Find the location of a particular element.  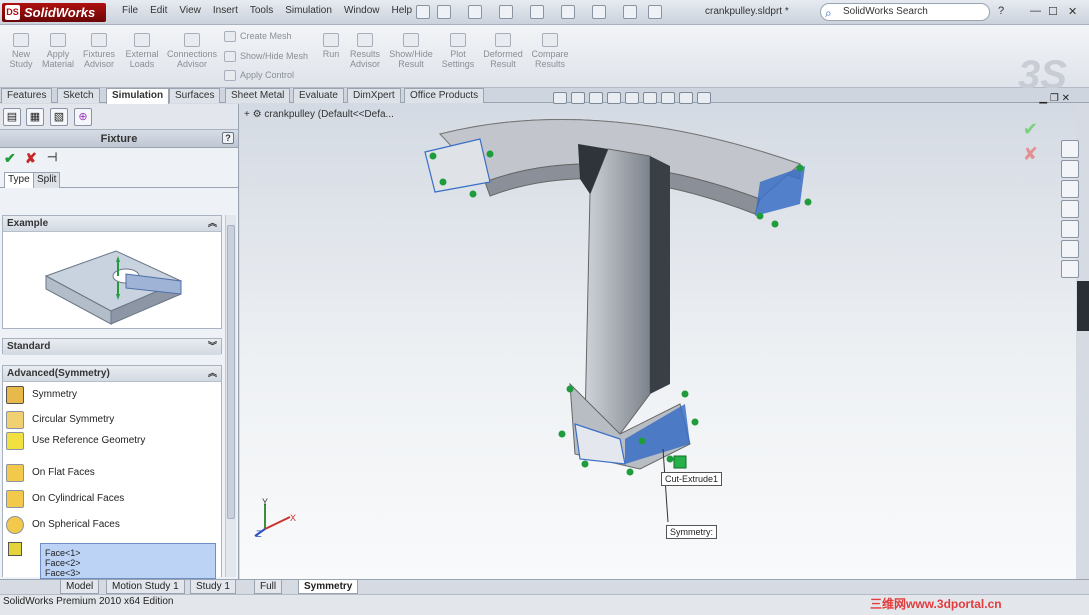

symmetry-callout: Symmetry: is located at coordinates (692, 532).